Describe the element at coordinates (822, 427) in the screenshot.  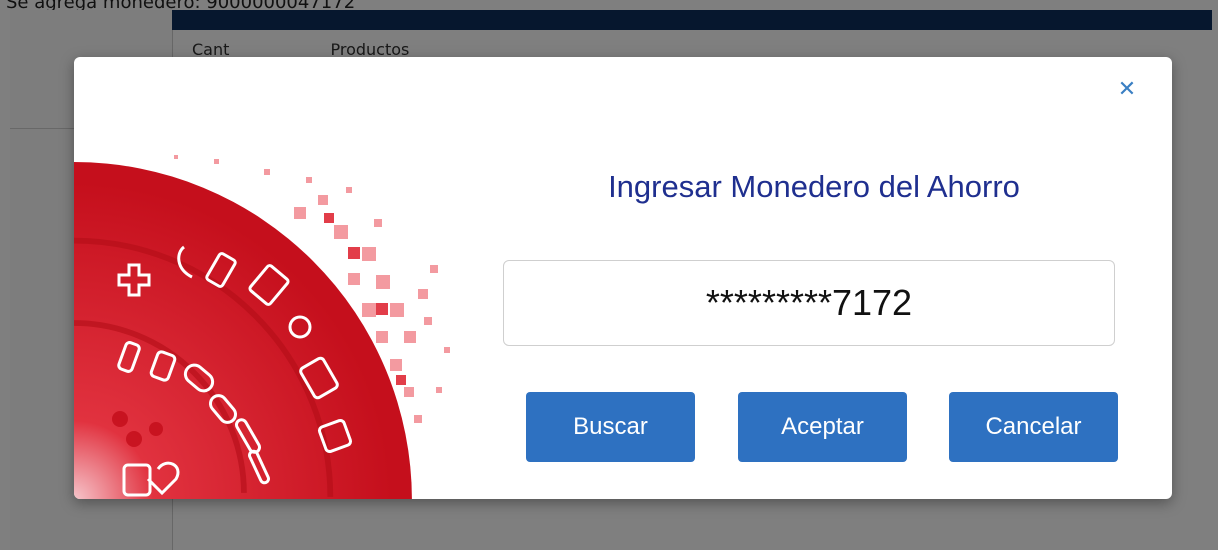
I see `accept-button: Aceptar` at that location.